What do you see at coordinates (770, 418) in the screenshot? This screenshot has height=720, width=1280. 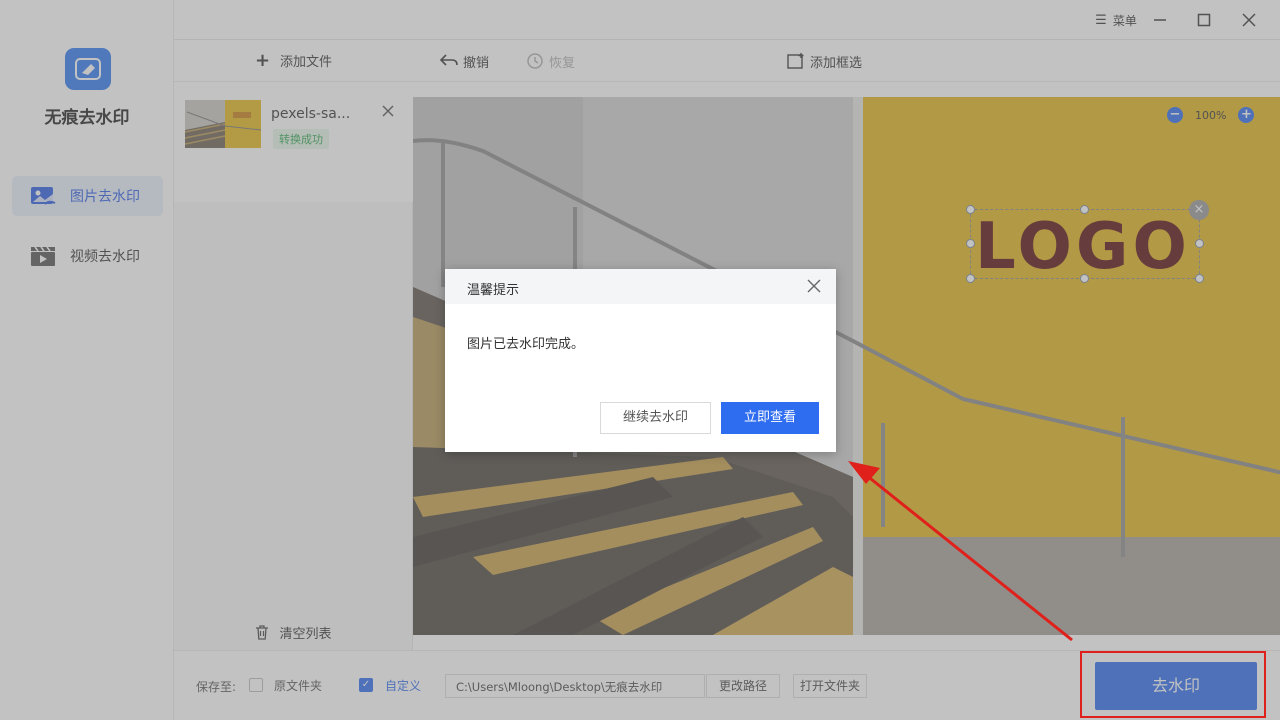 I see `view-now-button: 立即查看` at bounding box center [770, 418].